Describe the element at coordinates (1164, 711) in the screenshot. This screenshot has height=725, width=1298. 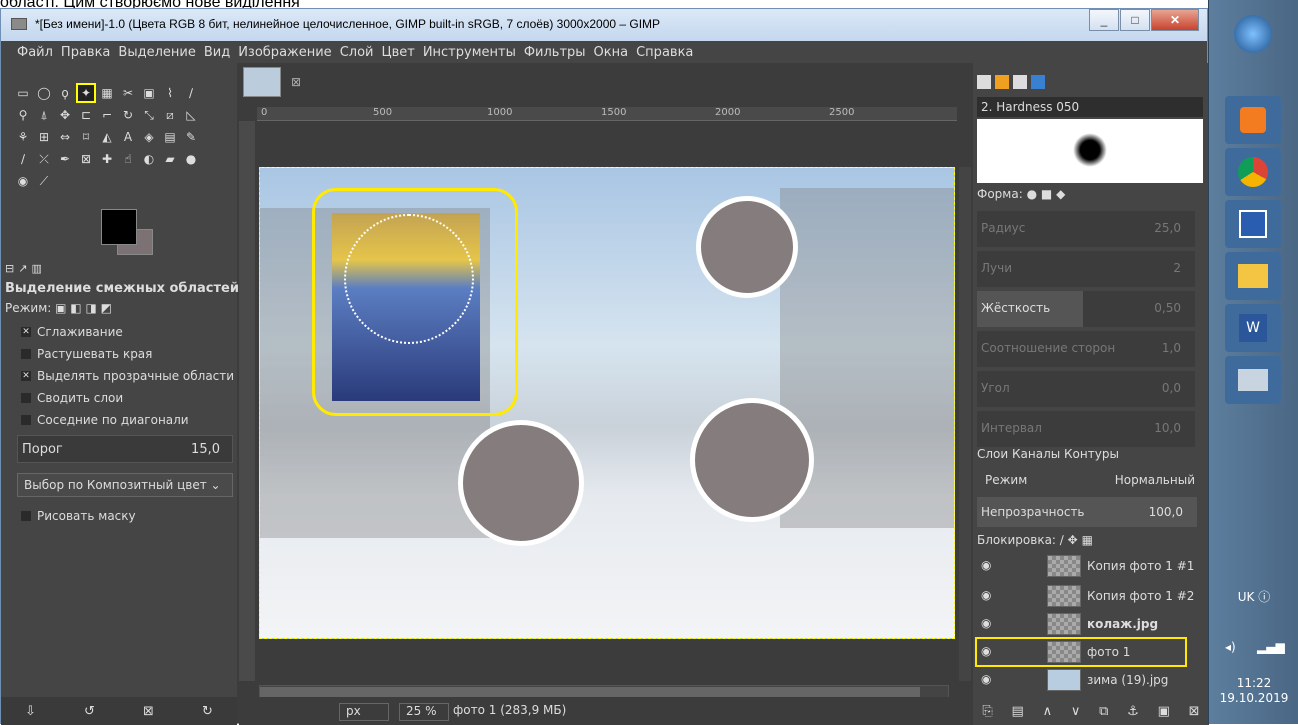
I see `mask-layer-icon: ▣` at that location.